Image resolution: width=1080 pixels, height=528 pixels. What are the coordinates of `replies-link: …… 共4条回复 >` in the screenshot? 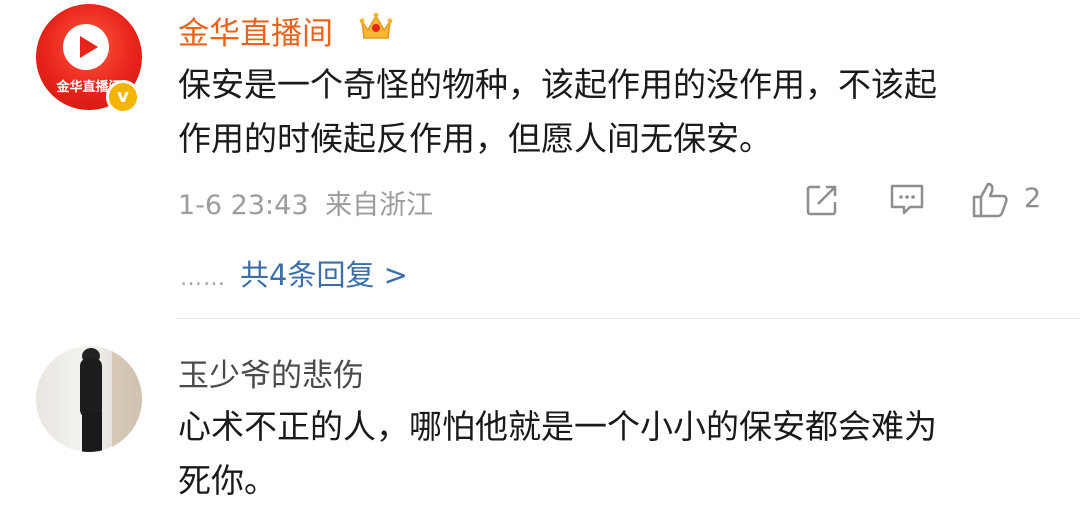 It's located at (294, 273).